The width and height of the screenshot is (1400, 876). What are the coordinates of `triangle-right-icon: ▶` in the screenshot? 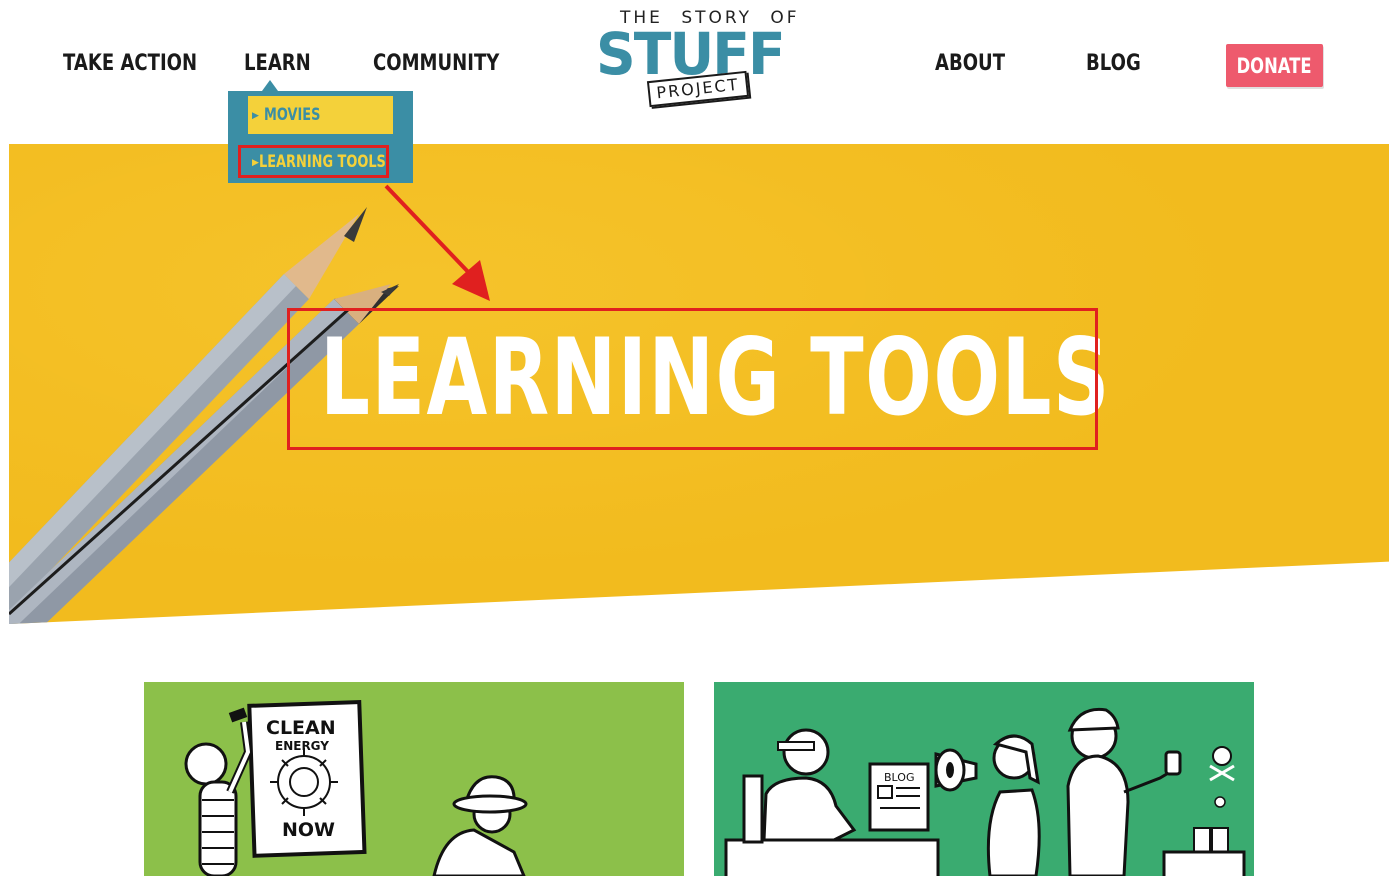 It's located at (255, 114).